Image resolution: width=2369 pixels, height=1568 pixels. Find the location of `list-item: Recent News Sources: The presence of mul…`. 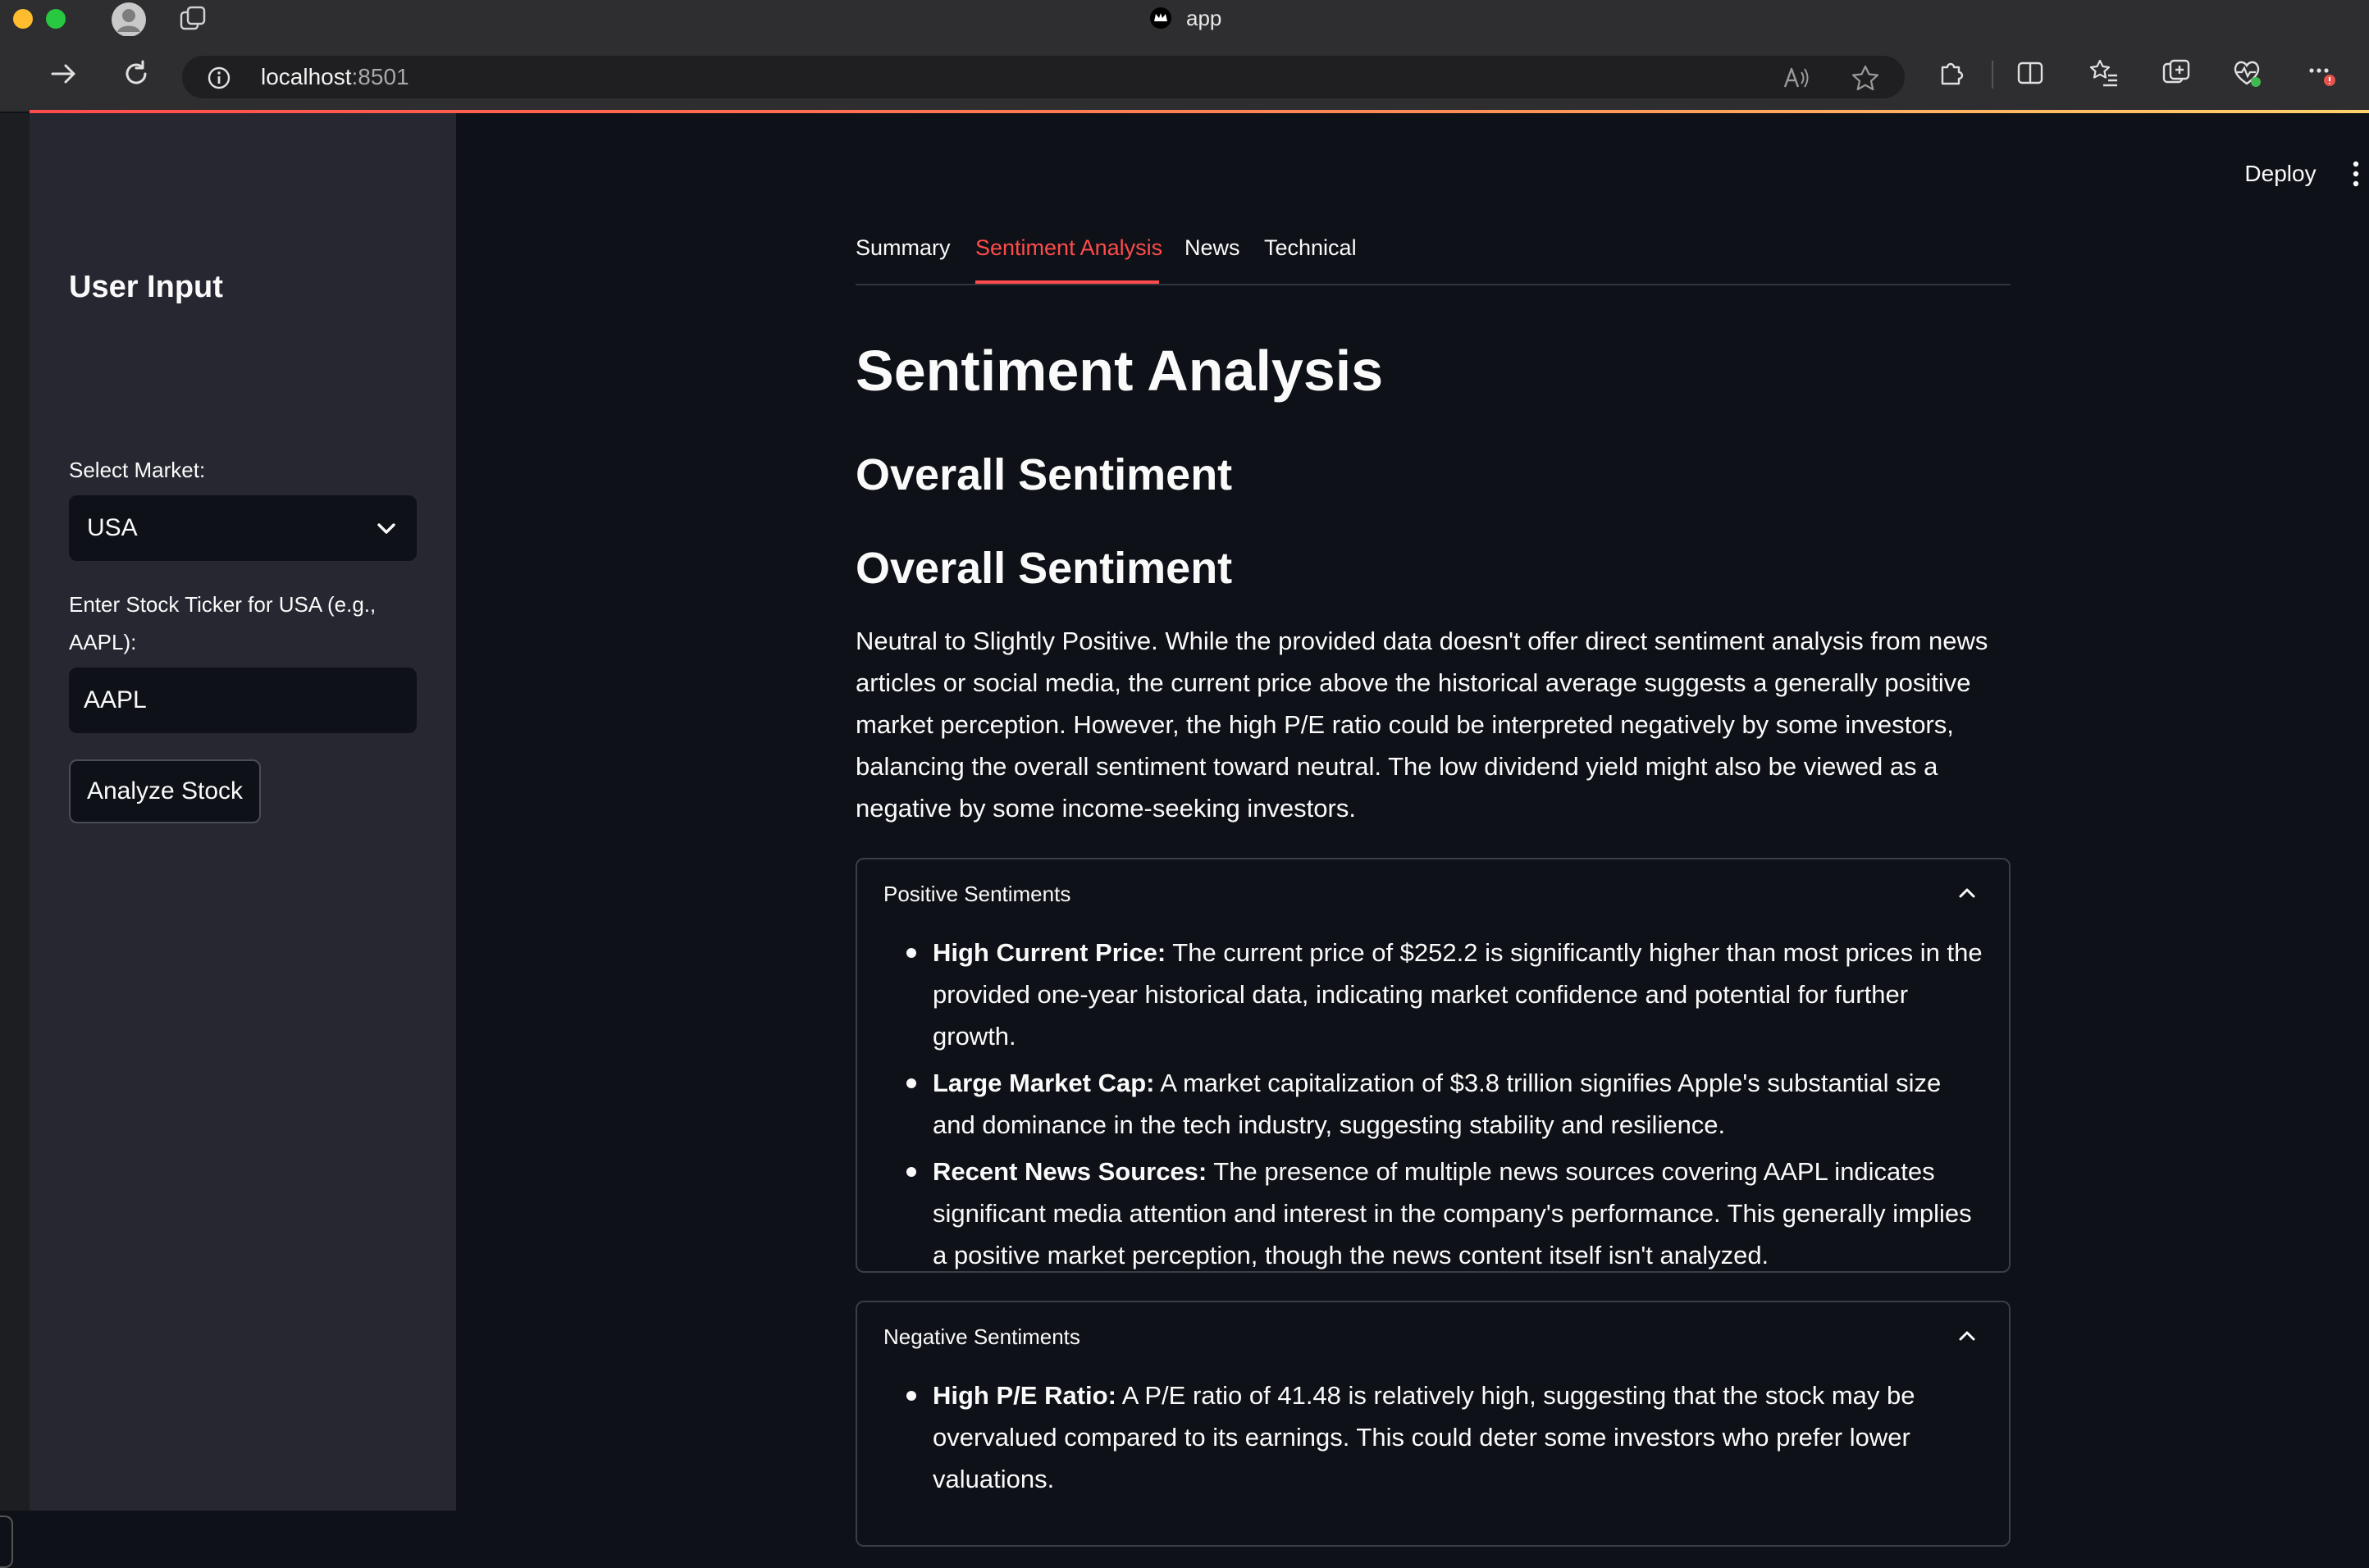

list-item: Recent News Sources: The presence of mul… is located at coordinates (1447, 1214).